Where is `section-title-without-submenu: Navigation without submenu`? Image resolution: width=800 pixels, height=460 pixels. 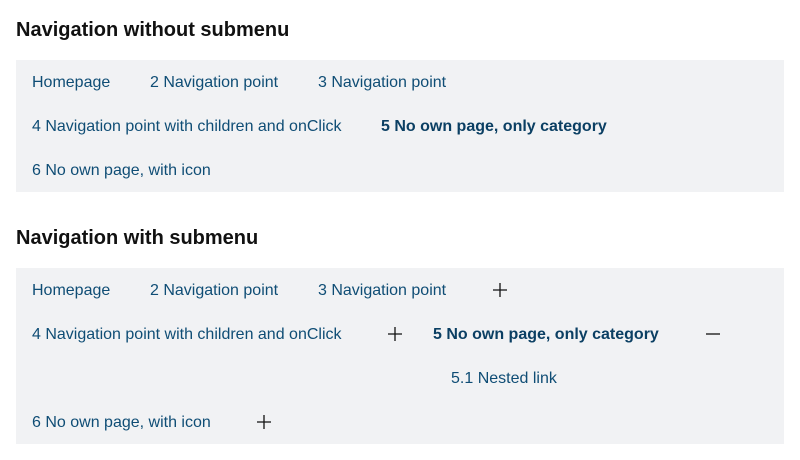 section-title-without-submenu: Navigation without submenu is located at coordinates (153, 30).